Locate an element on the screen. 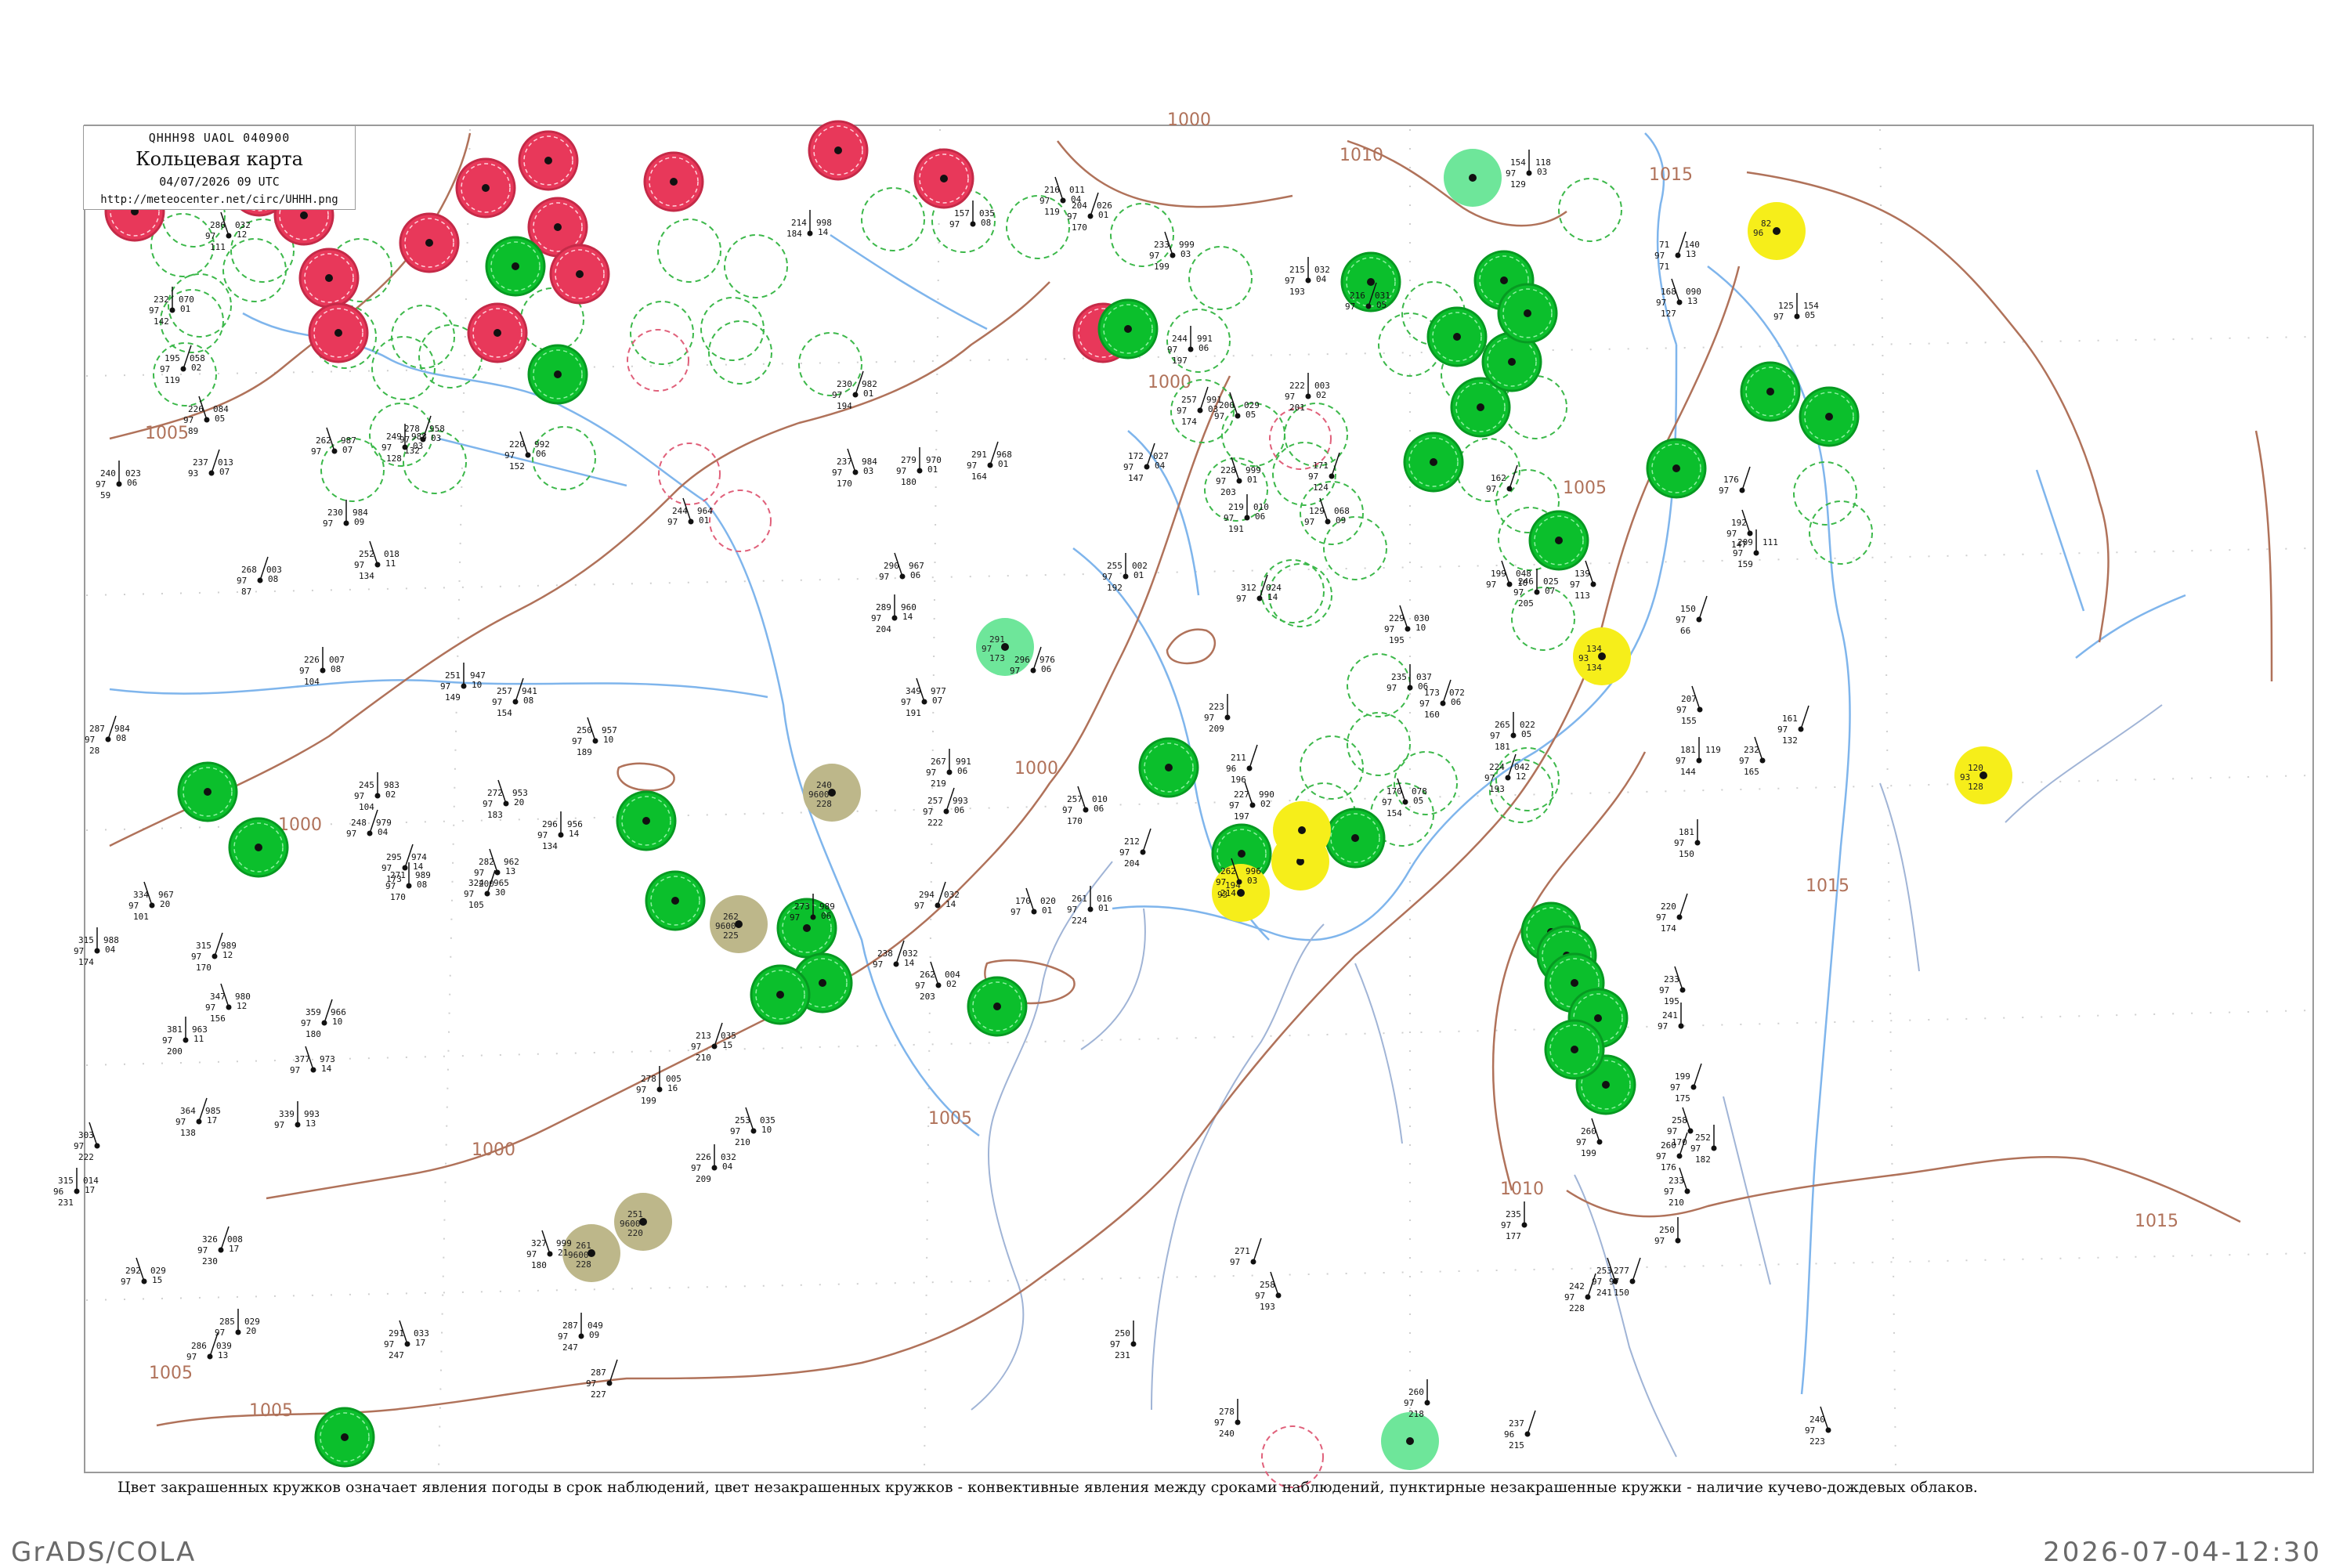 Image resolution: width=2350 pixels, height=1568 pixels. obs-dewpoint: 104 is located at coordinates (312, 682).